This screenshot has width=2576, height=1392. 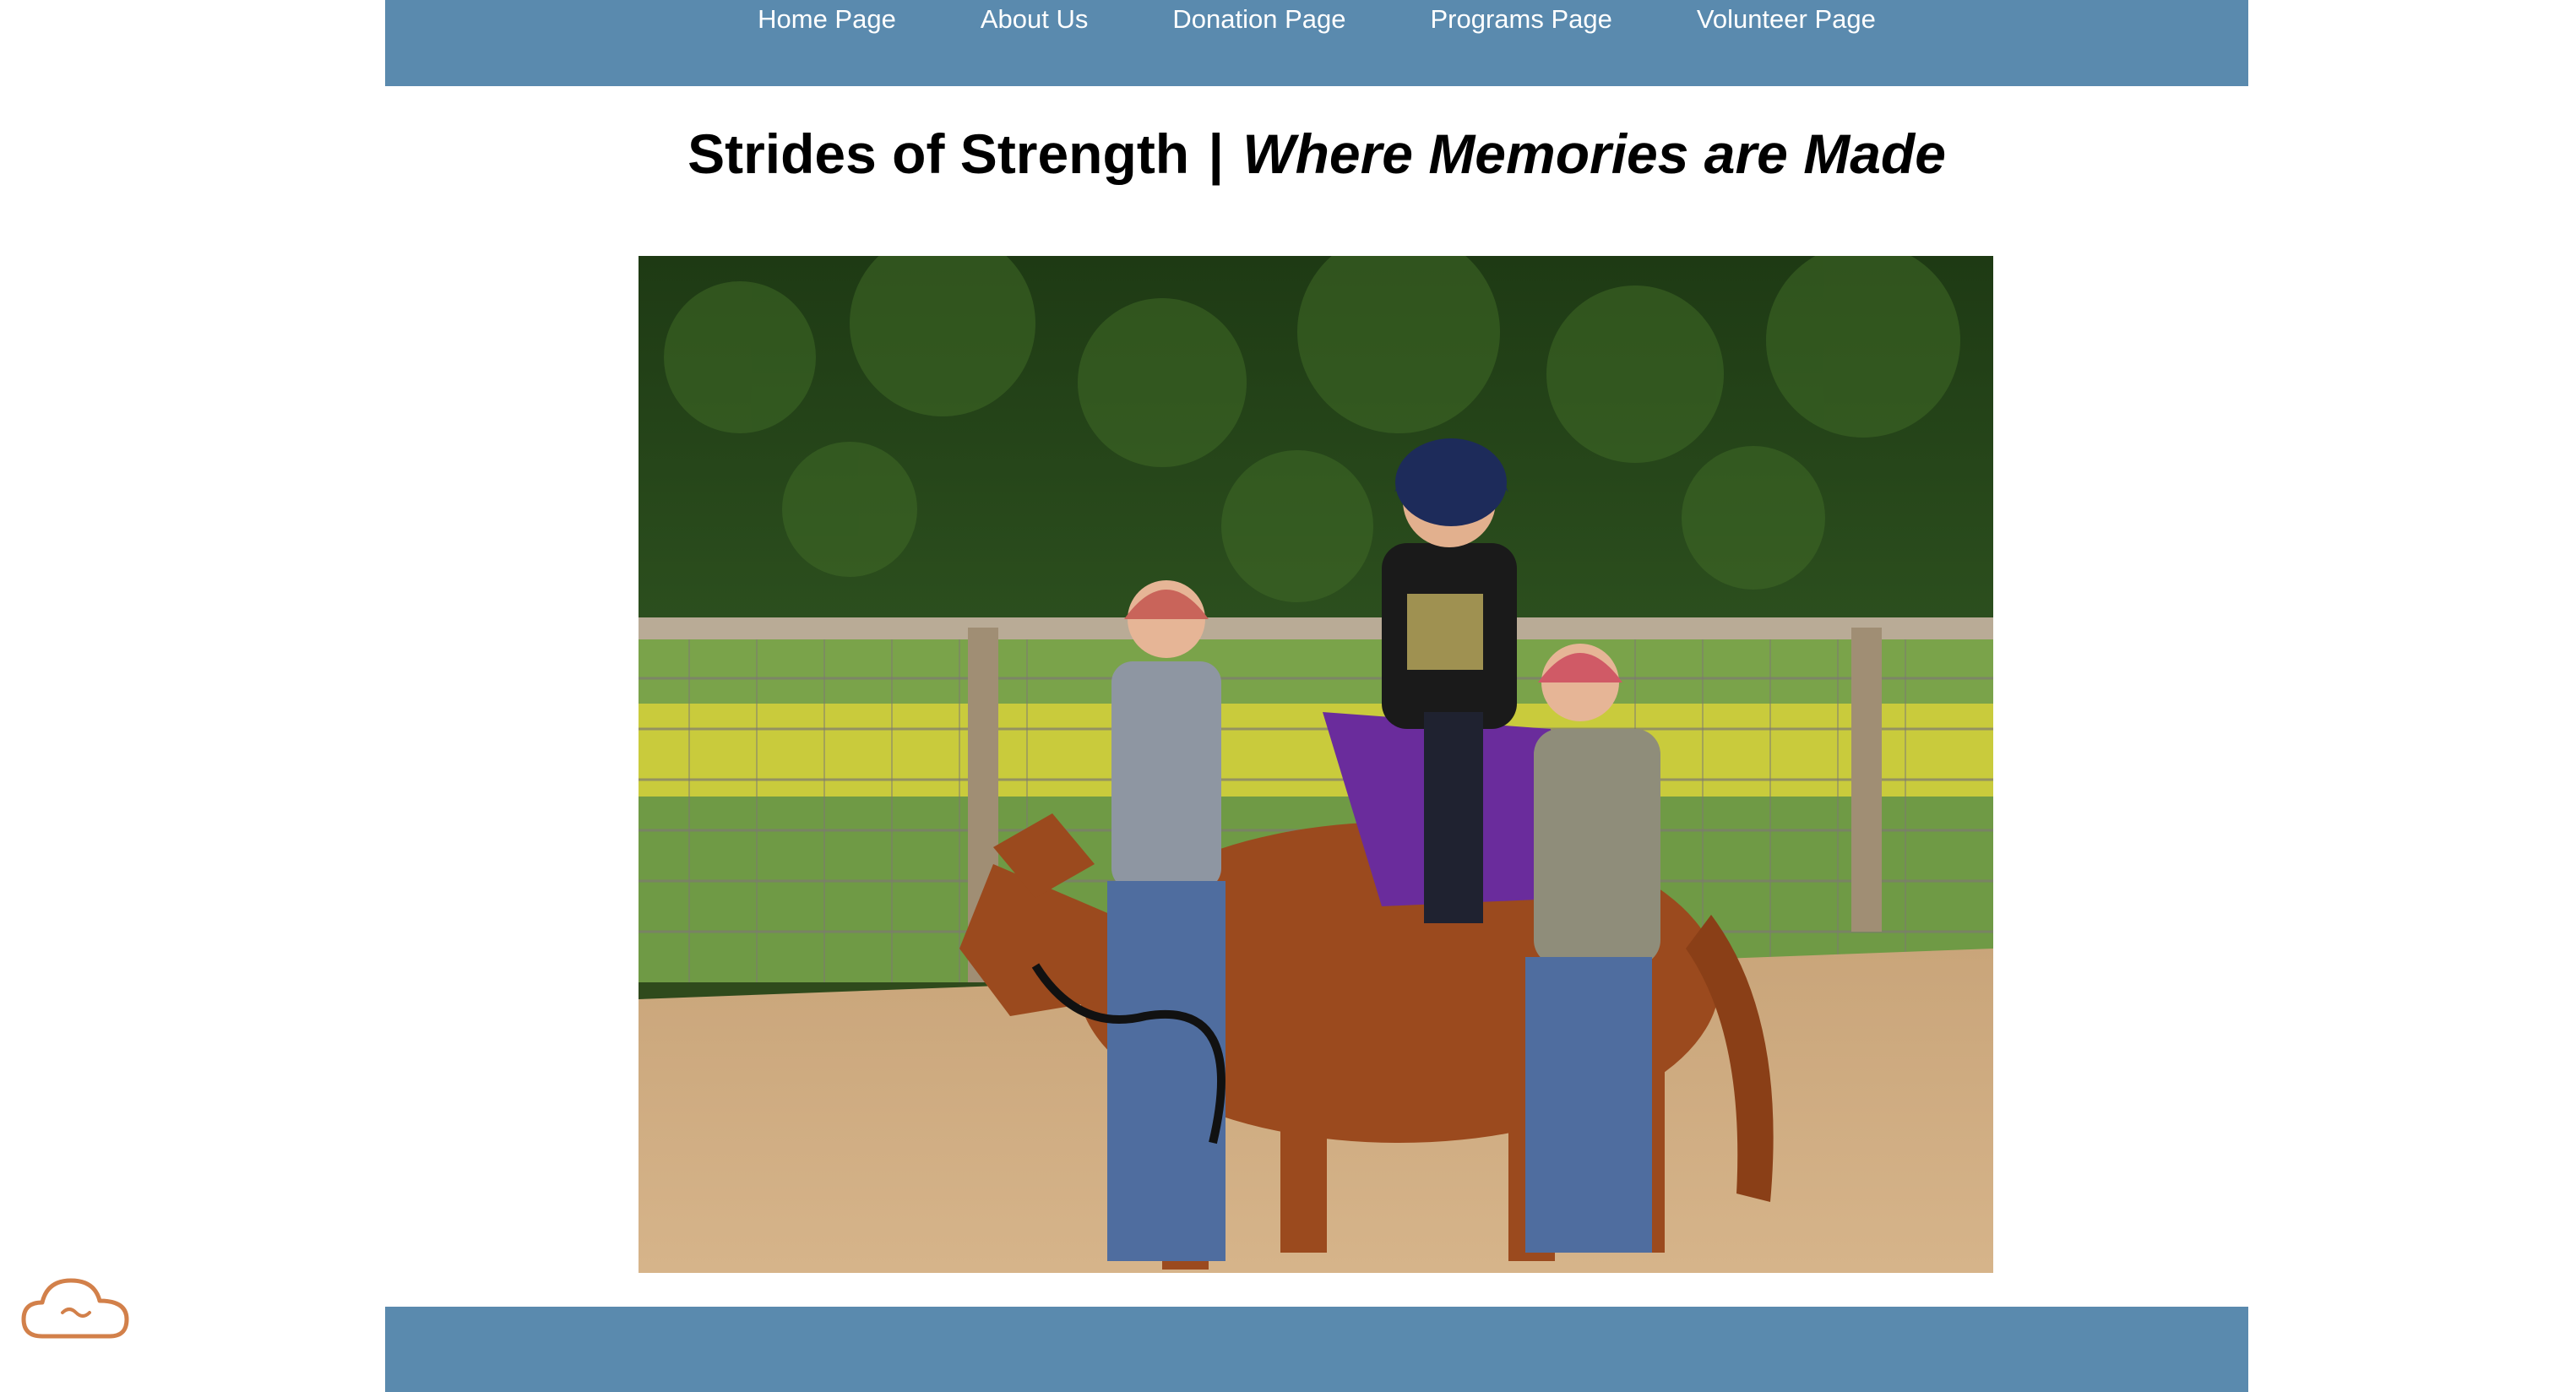 What do you see at coordinates (826, 19) in the screenshot?
I see `nav-home-page: Home Page` at bounding box center [826, 19].